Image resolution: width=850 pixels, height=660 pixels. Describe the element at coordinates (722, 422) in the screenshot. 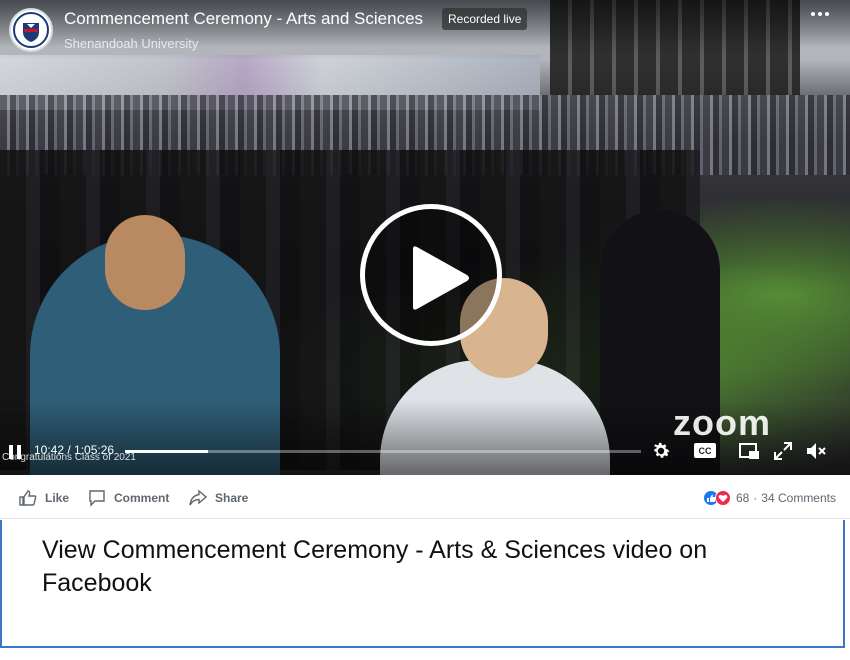

I see `zoom-watermark: zoom` at that location.